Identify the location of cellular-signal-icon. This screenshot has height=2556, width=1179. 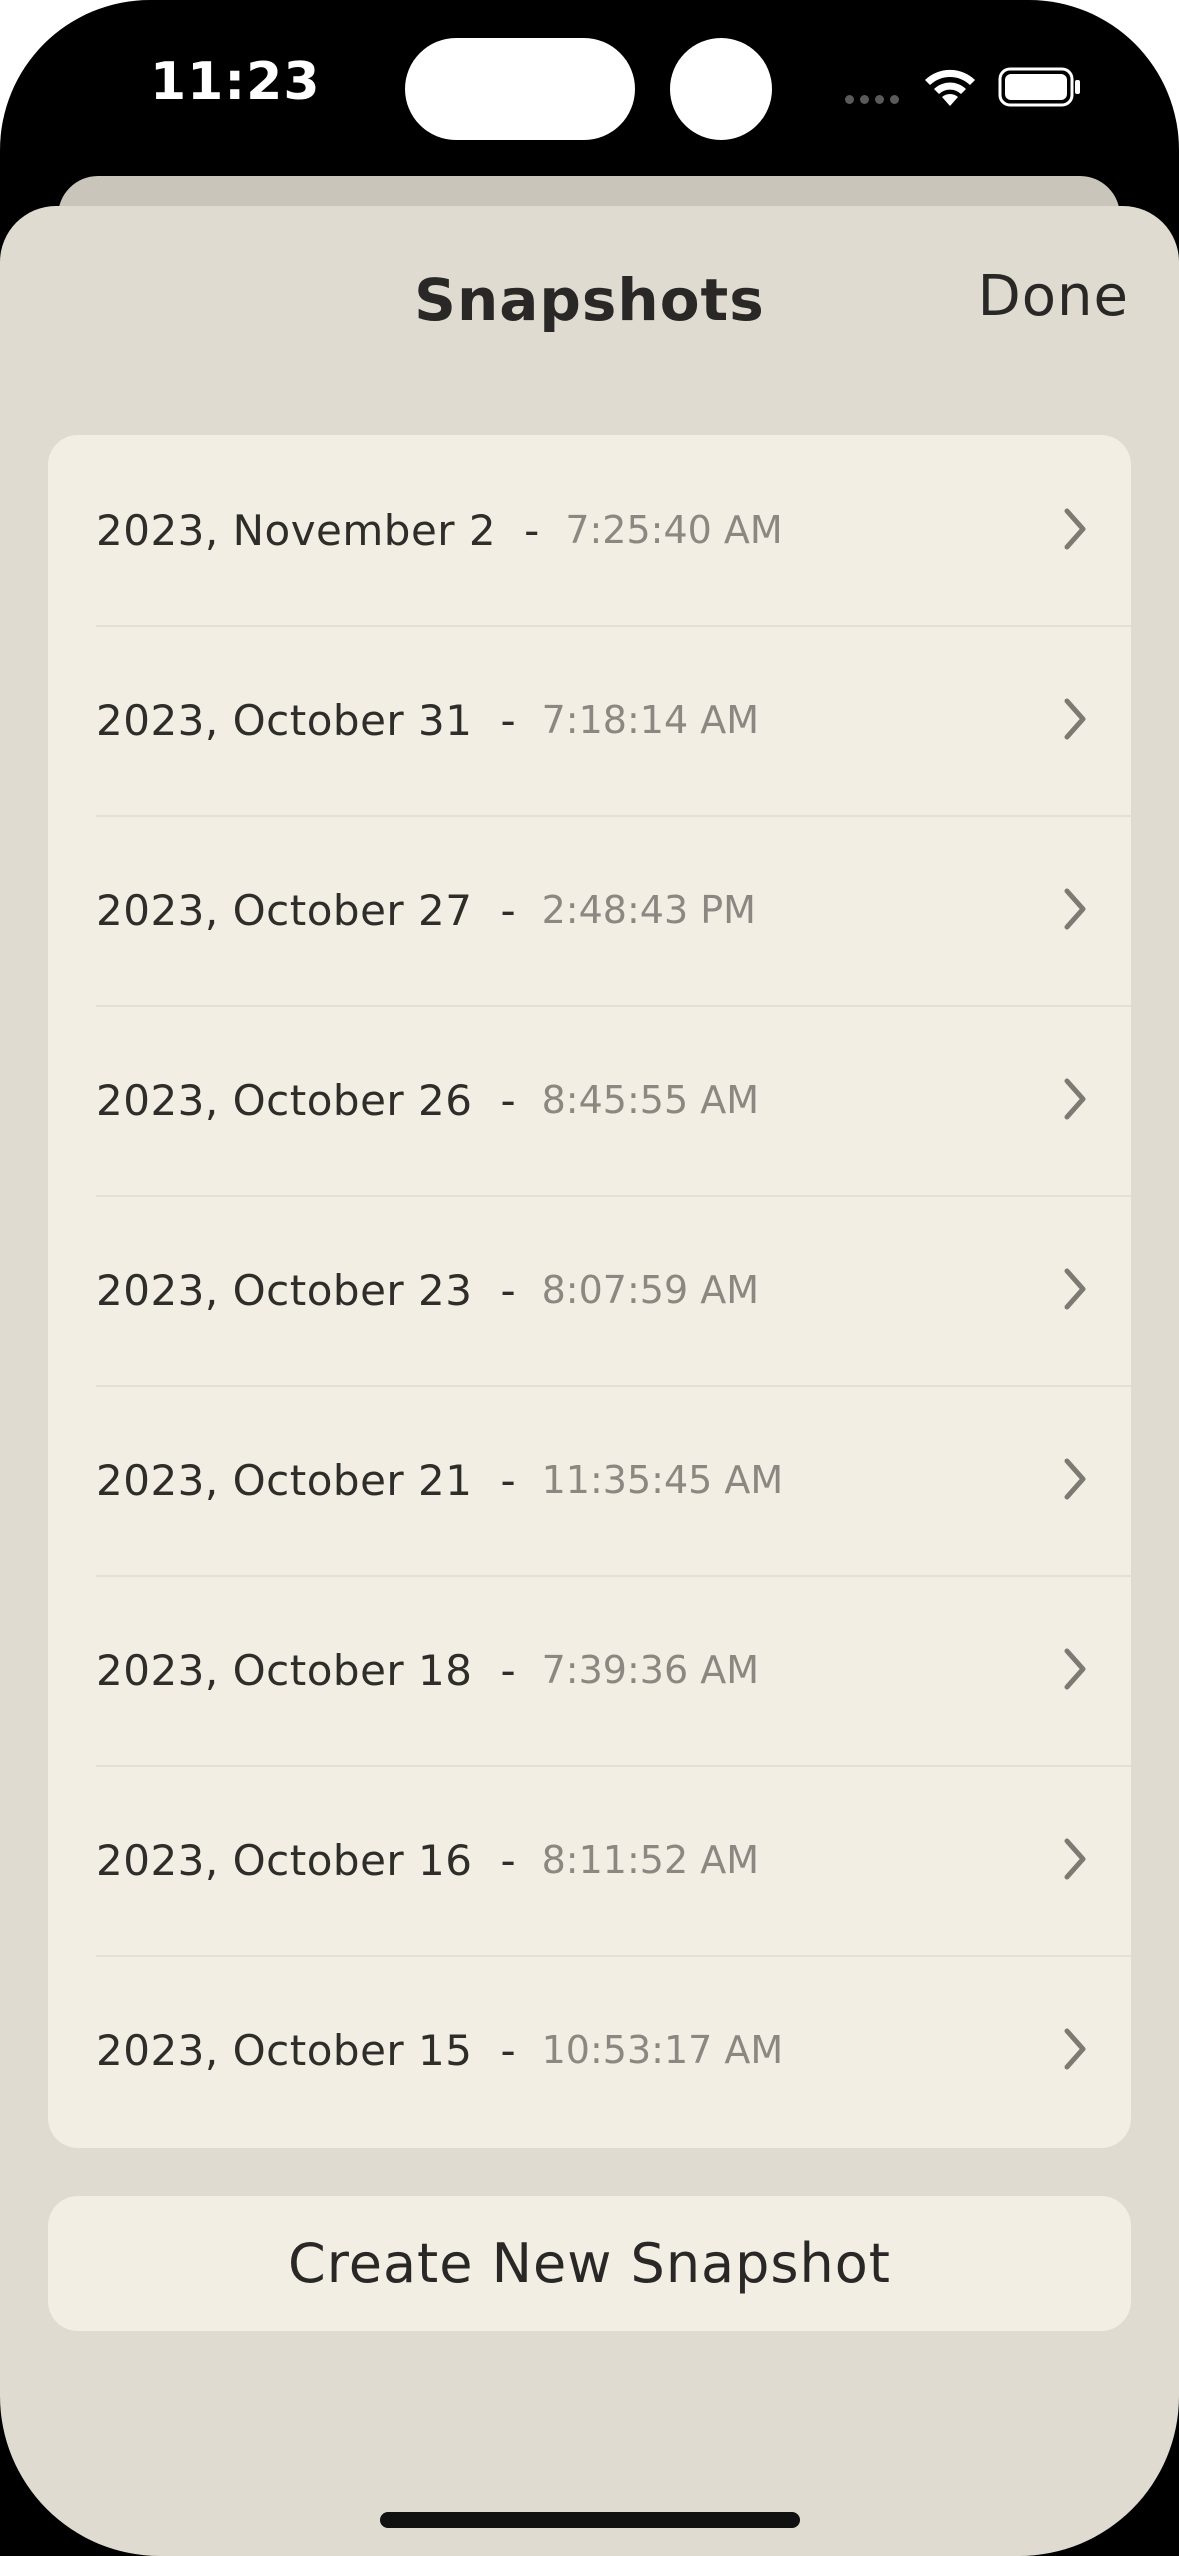
(875, 100).